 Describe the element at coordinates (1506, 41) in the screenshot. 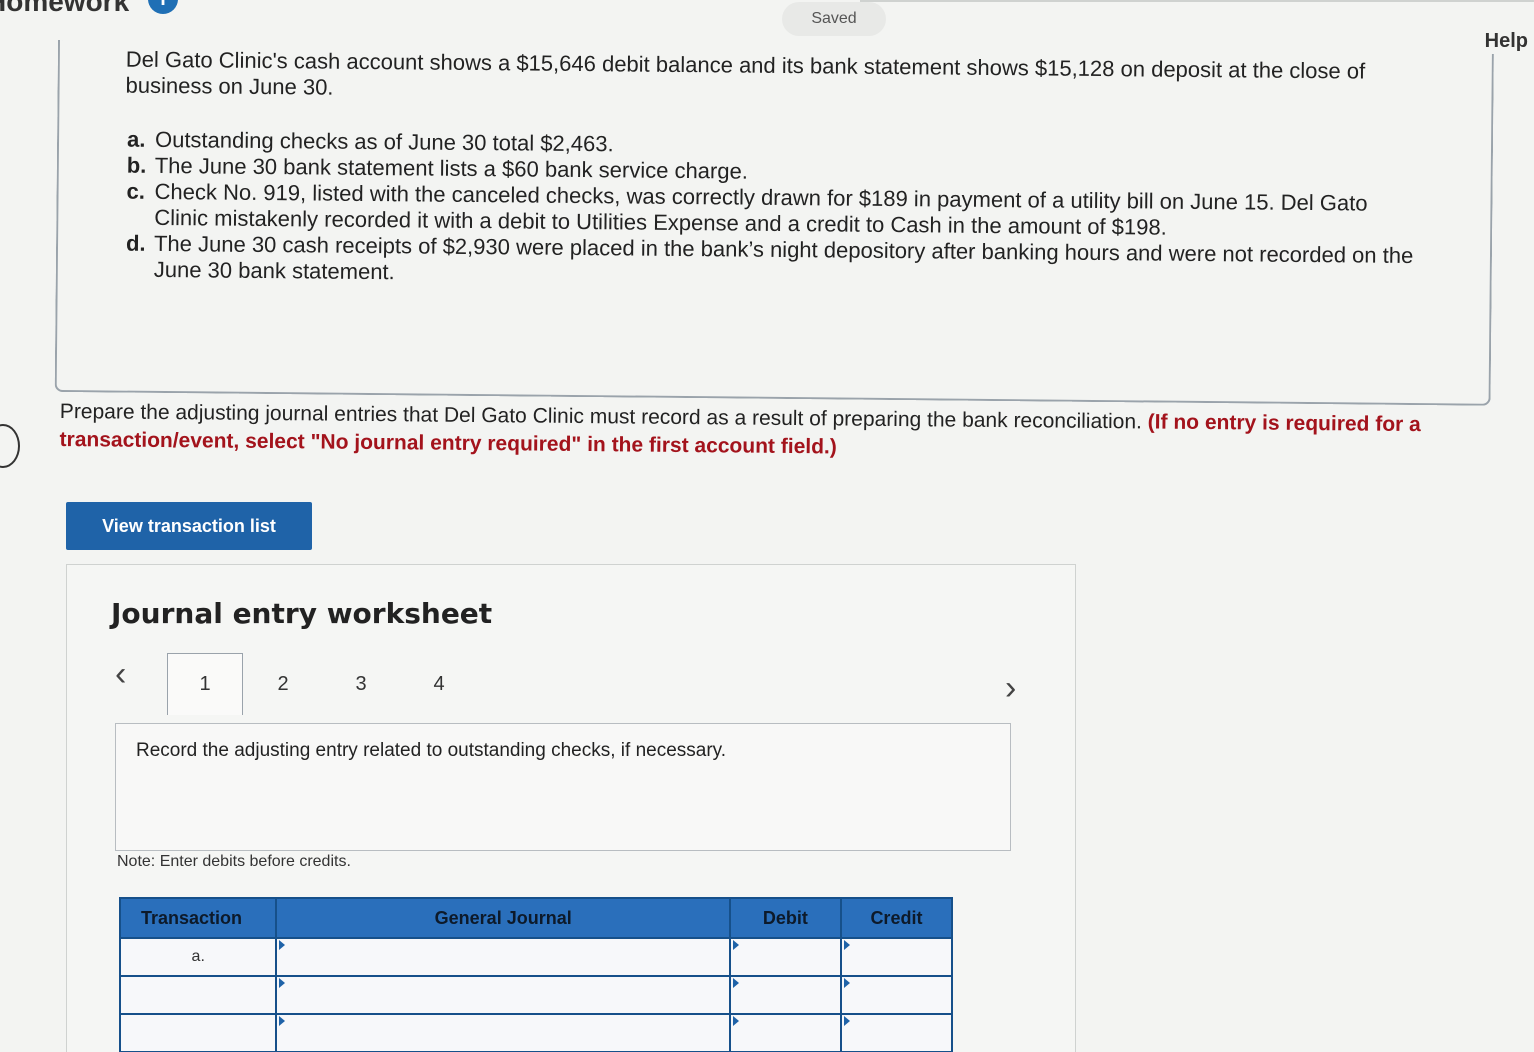

I see `help-link: Help` at that location.